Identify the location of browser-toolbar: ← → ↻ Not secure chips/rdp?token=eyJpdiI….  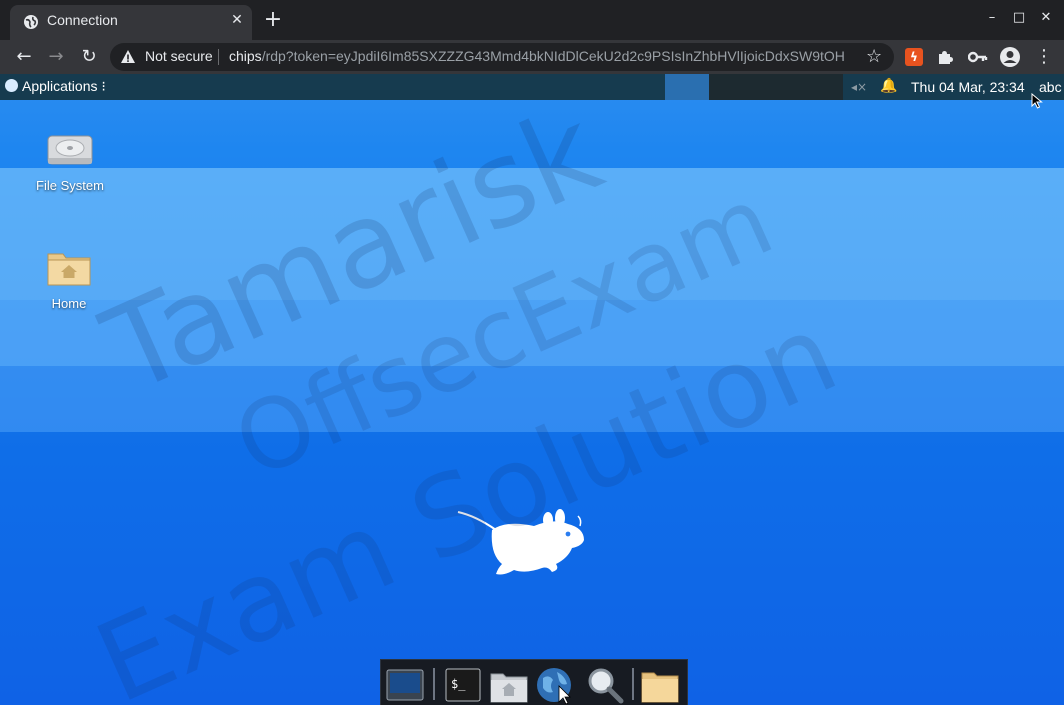
(532, 57).